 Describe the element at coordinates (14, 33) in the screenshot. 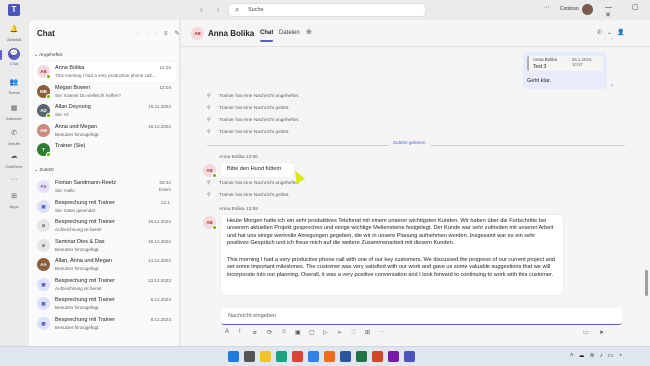

I see `rail-item-aktivität: 🔔 Aktivität` at that location.